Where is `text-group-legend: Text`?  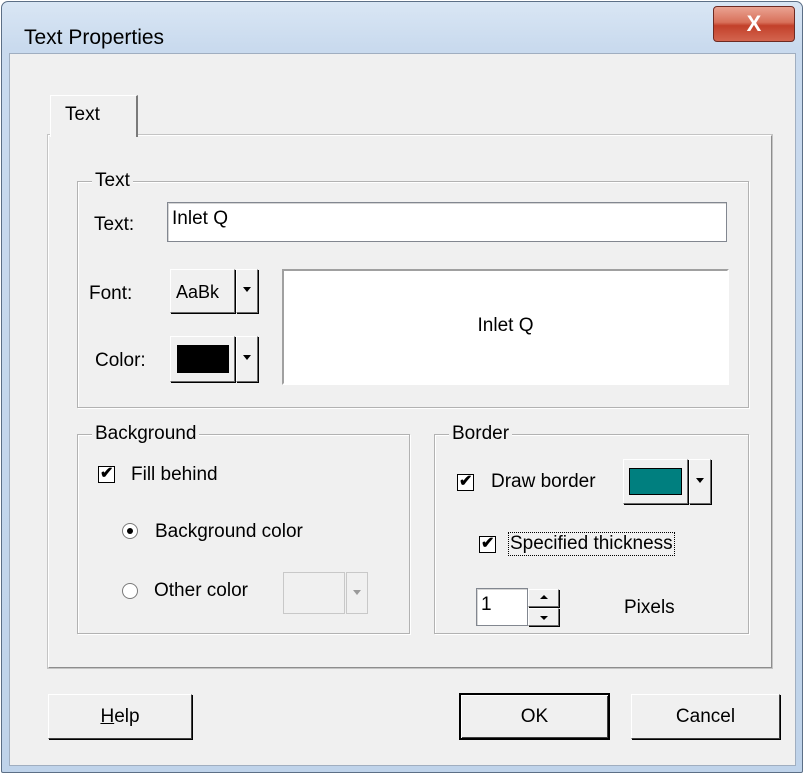
text-group-legend: Text is located at coordinates (112, 181).